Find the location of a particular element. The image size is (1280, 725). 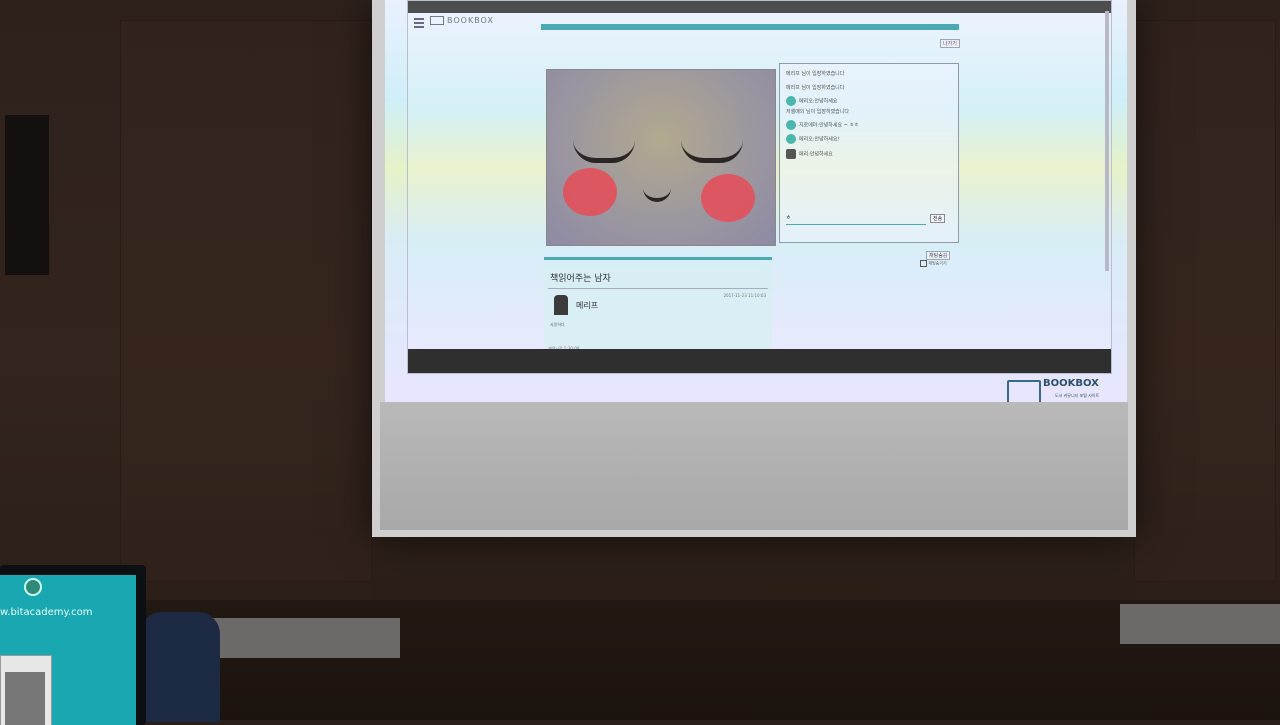

laptop-screen: w.bitacademy.com is located at coordinates (68, 650).